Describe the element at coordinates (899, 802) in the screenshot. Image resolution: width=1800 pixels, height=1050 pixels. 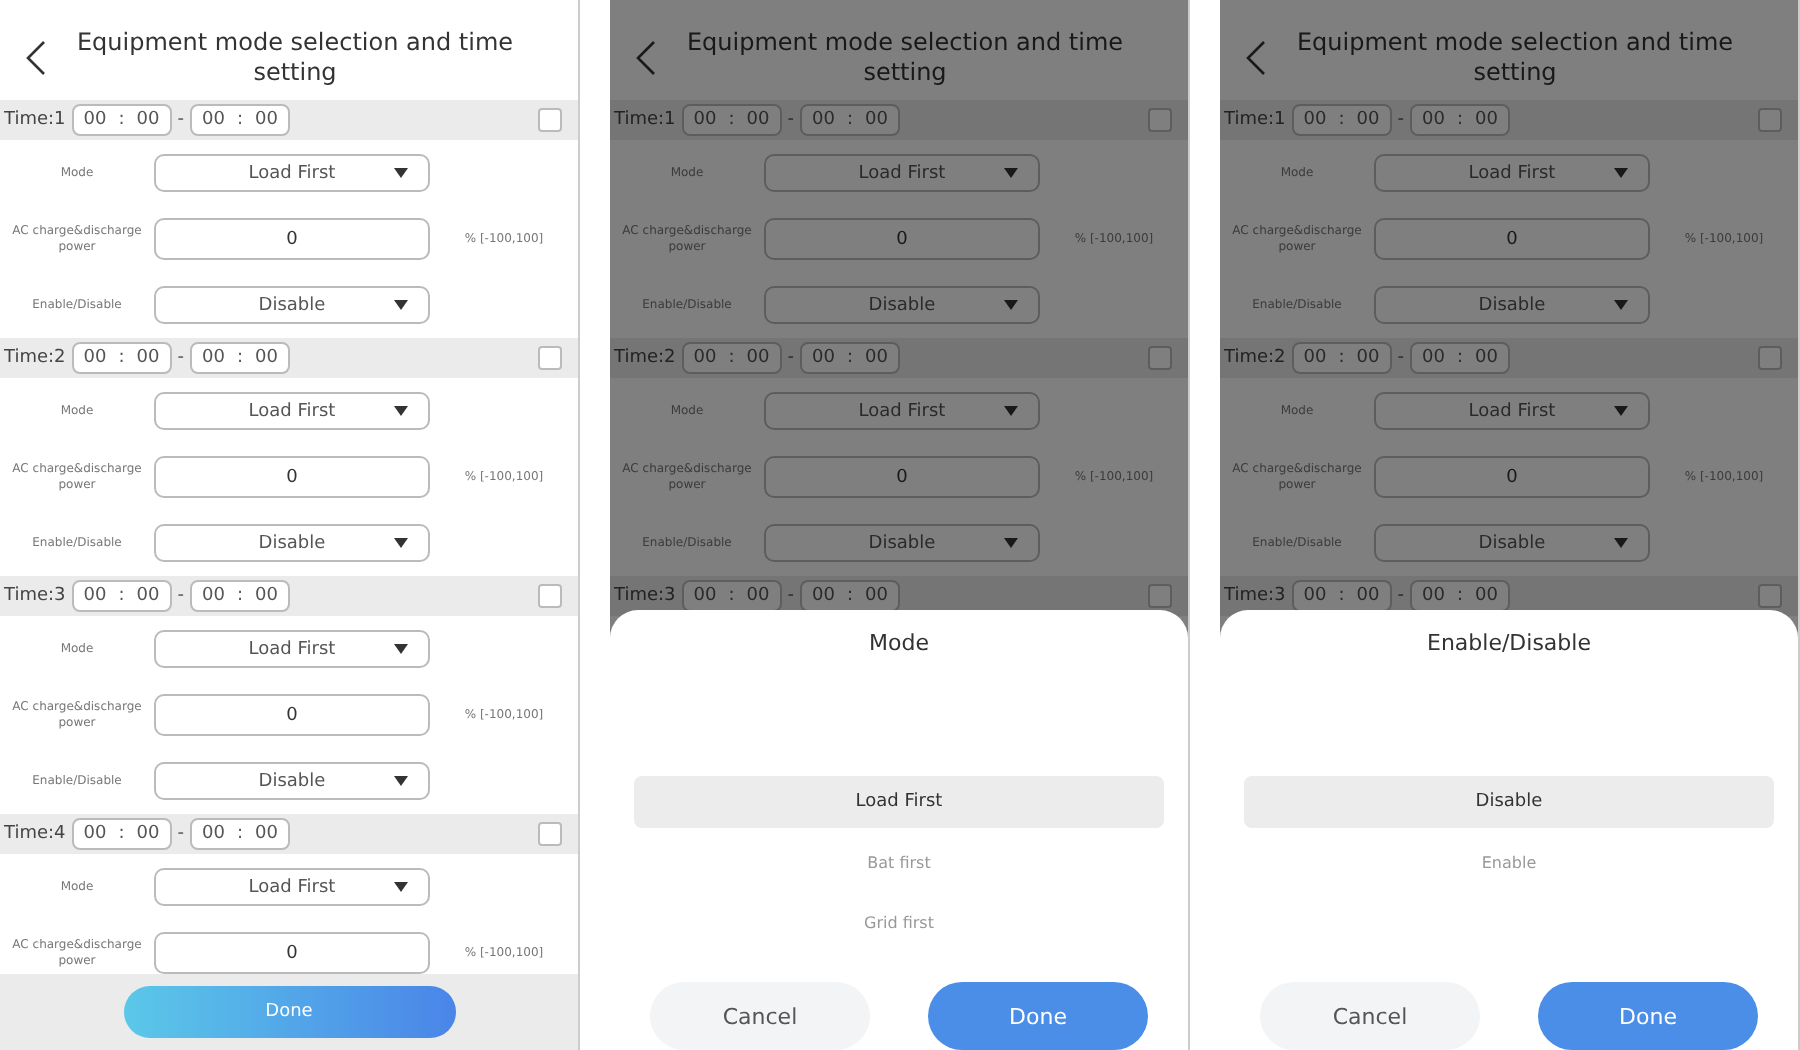
I see `picker-option: Load First` at that location.